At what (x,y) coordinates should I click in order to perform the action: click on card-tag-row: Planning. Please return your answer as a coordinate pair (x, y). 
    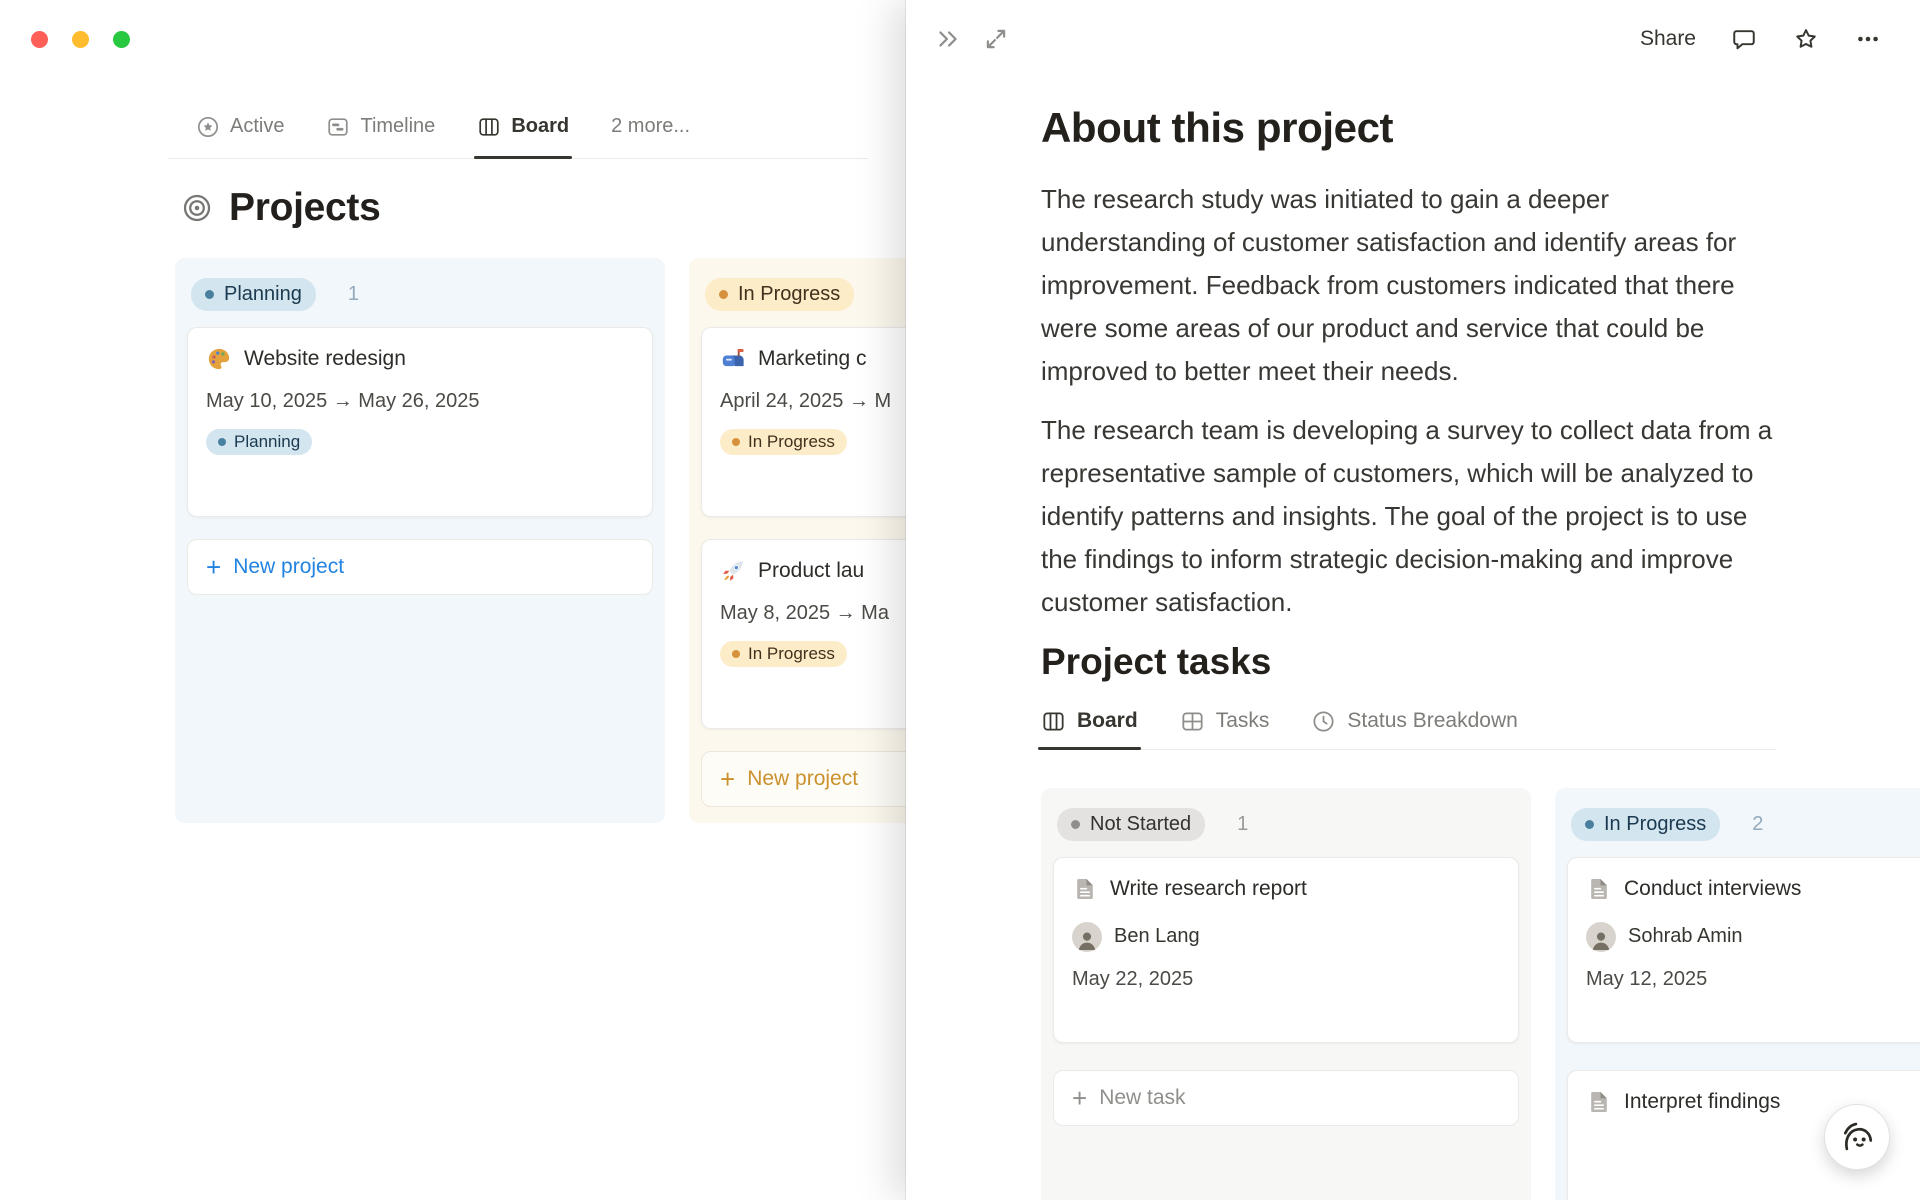
    Looking at the image, I should click on (420, 442).